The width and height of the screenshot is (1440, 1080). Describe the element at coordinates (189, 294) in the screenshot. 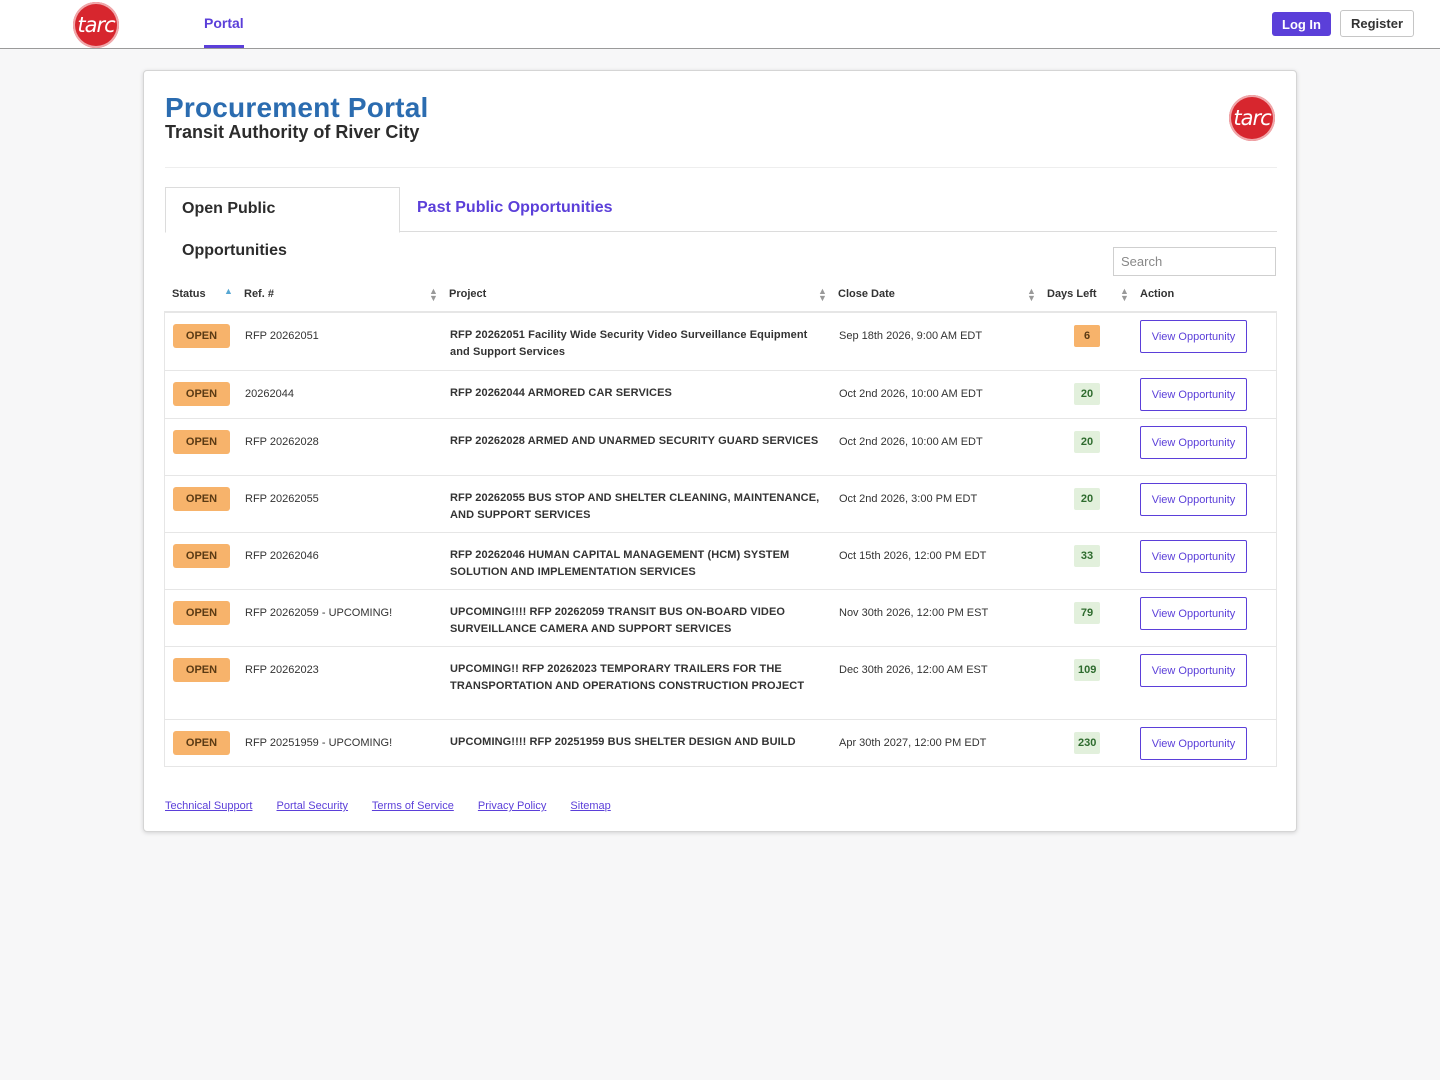

I see `column-header-status: Status` at that location.